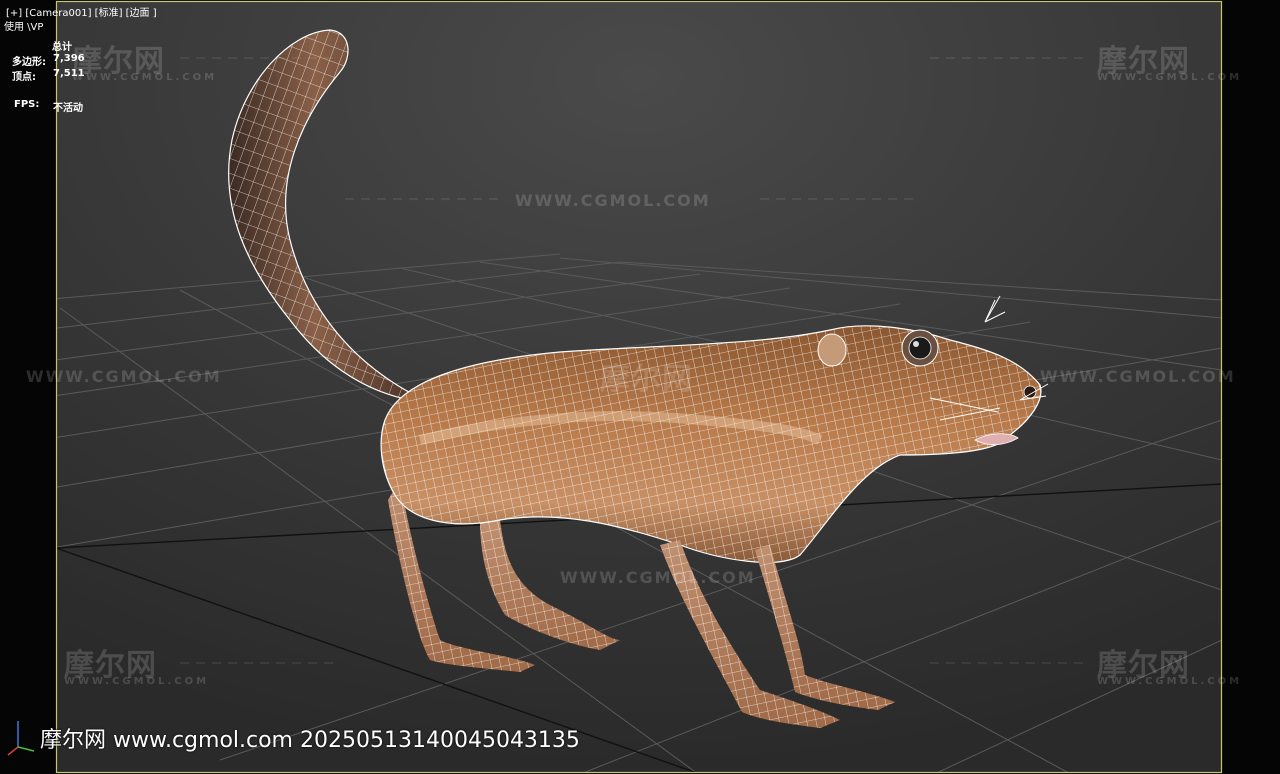 The width and height of the screenshot is (1280, 774). Describe the element at coordinates (62, 47) in the screenshot. I see `stats-header: 总计` at that location.